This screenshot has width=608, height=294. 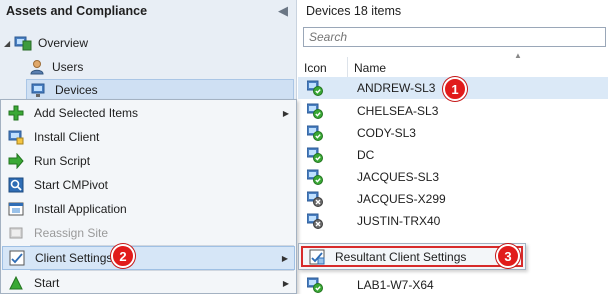 What do you see at coordinates (148, 185) in the screenshot?
I see `menu-item-start-cmpivot: Start CMPivot` at bounding box center [148, 185].